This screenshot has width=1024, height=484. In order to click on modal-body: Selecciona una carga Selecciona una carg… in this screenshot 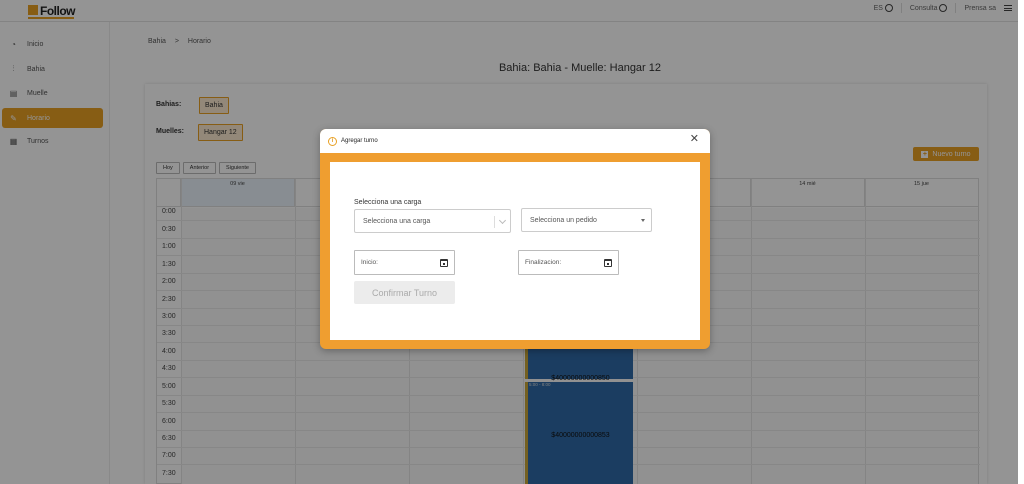, I will do `click(515, 251)`.